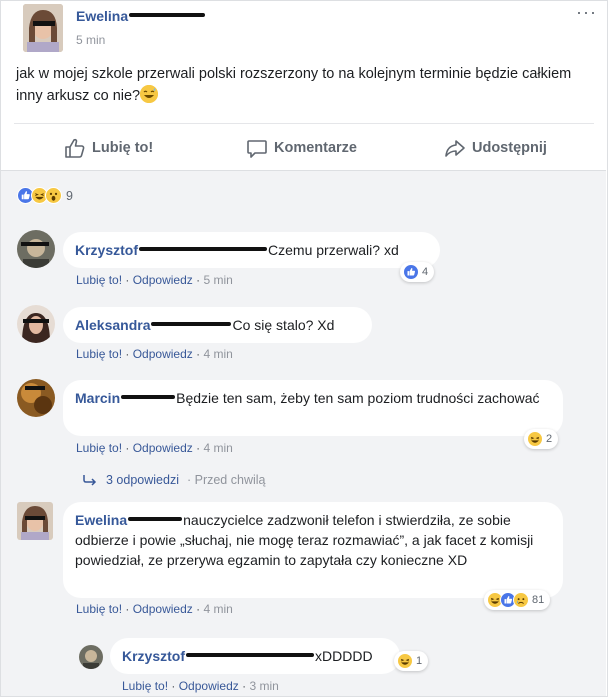 The image size is (608, 697). I want to click on comment-label: Komentarze, so click(315, 148).